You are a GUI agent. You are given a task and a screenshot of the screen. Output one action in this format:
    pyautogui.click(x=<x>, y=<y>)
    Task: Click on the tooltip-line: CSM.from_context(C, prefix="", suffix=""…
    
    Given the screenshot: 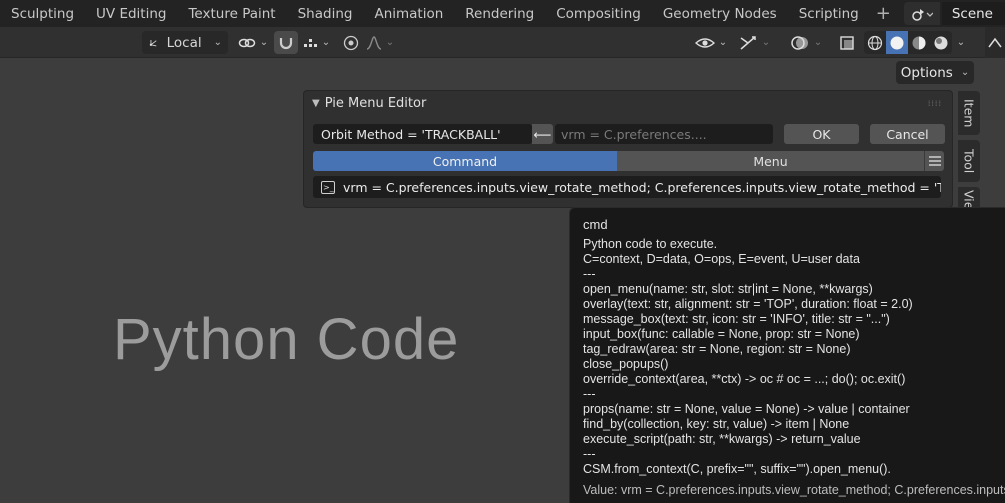 What is the action you would take?
    pyautogui.click(x=737, y=469)
    